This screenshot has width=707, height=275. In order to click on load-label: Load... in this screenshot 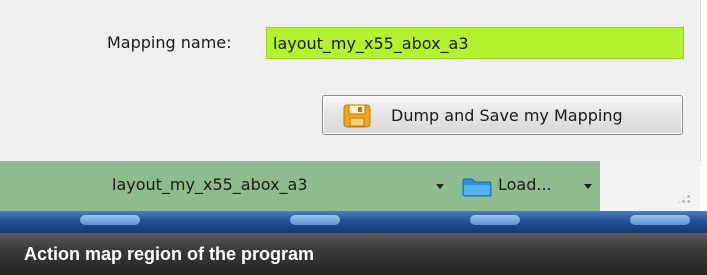, I will do `click(525, 184)`.